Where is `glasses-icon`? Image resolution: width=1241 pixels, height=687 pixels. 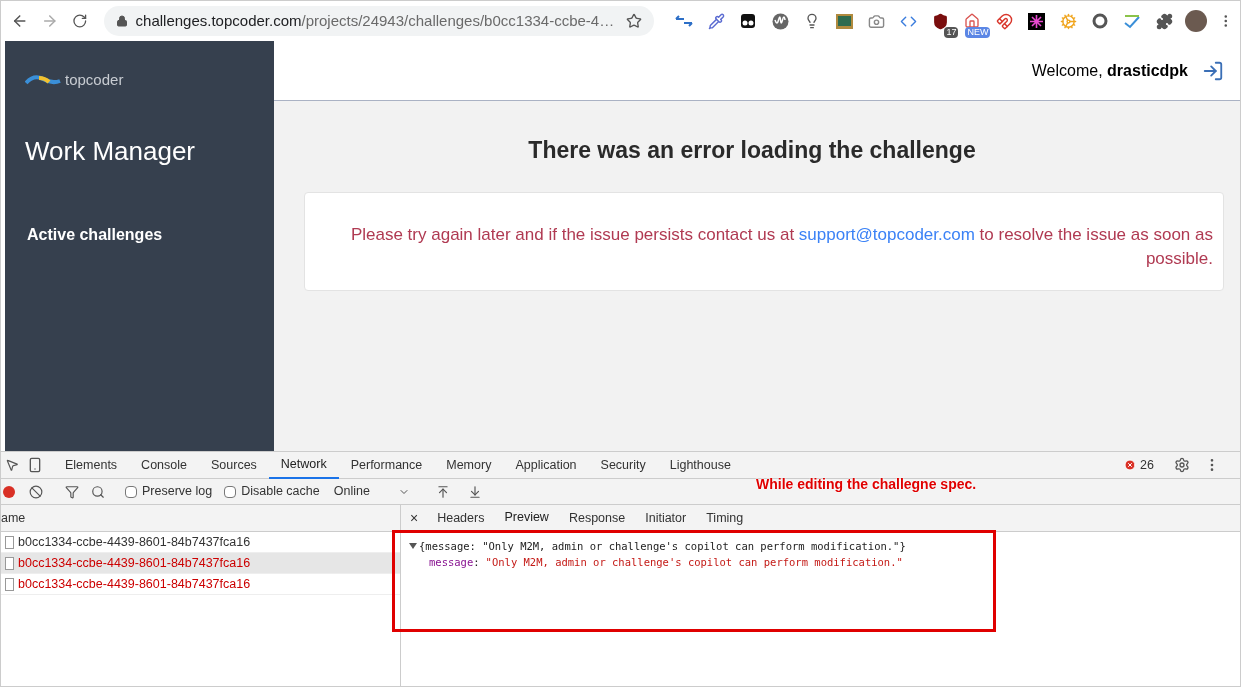
glasses-icon is located at coordinates (748, 21).